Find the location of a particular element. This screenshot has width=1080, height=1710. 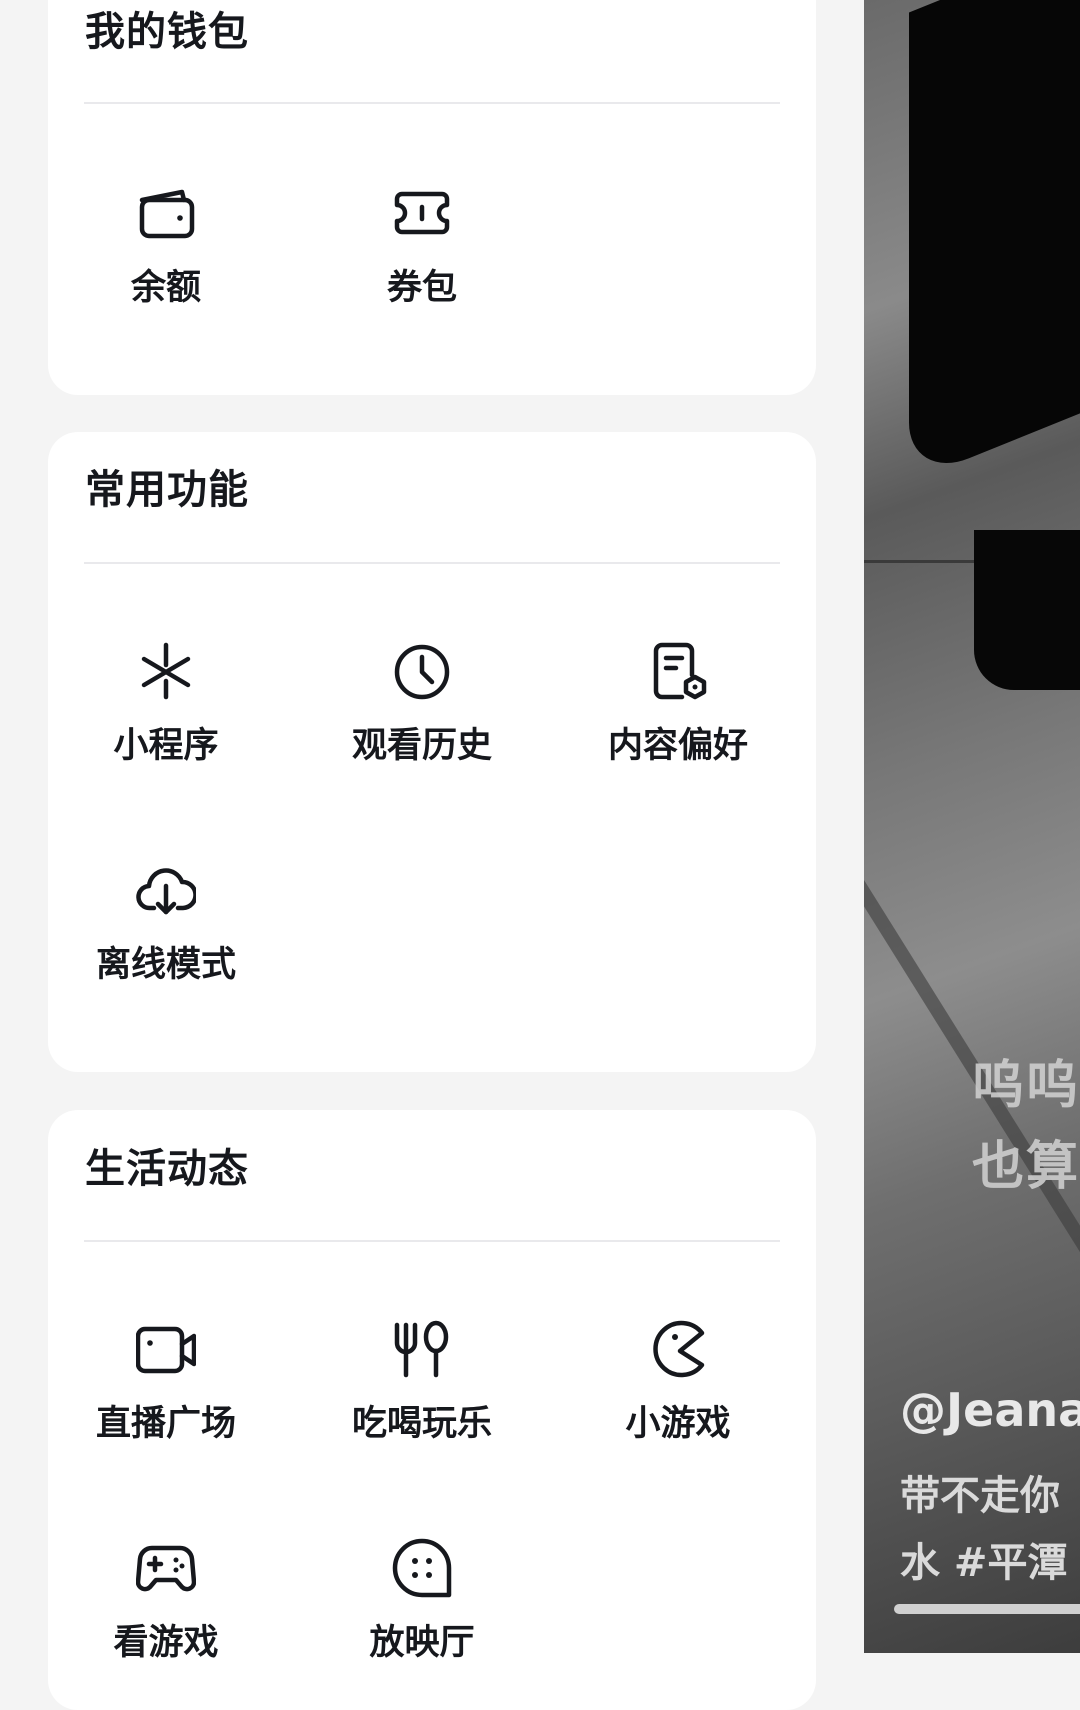

content-preference-button: 内容偏好 is located at coordinates (678, 716).